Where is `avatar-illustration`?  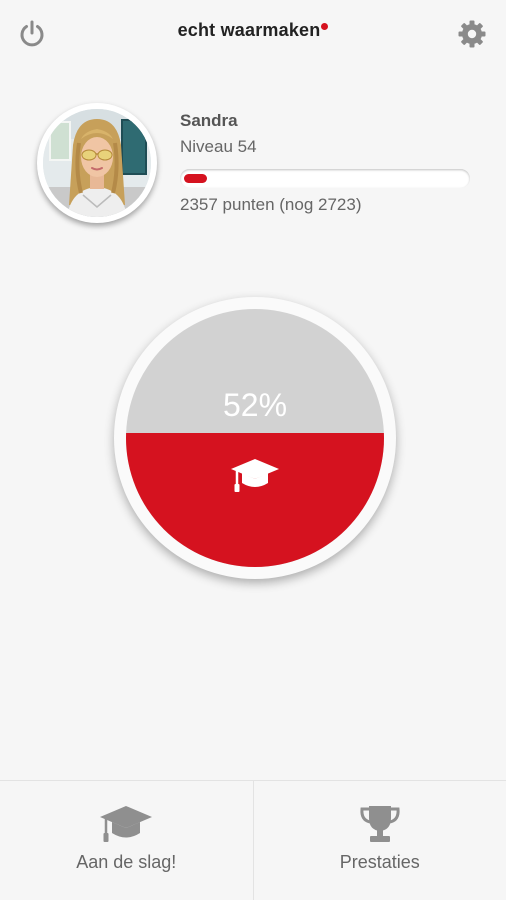
avatar-illustration is located at coordinates (97, 163).